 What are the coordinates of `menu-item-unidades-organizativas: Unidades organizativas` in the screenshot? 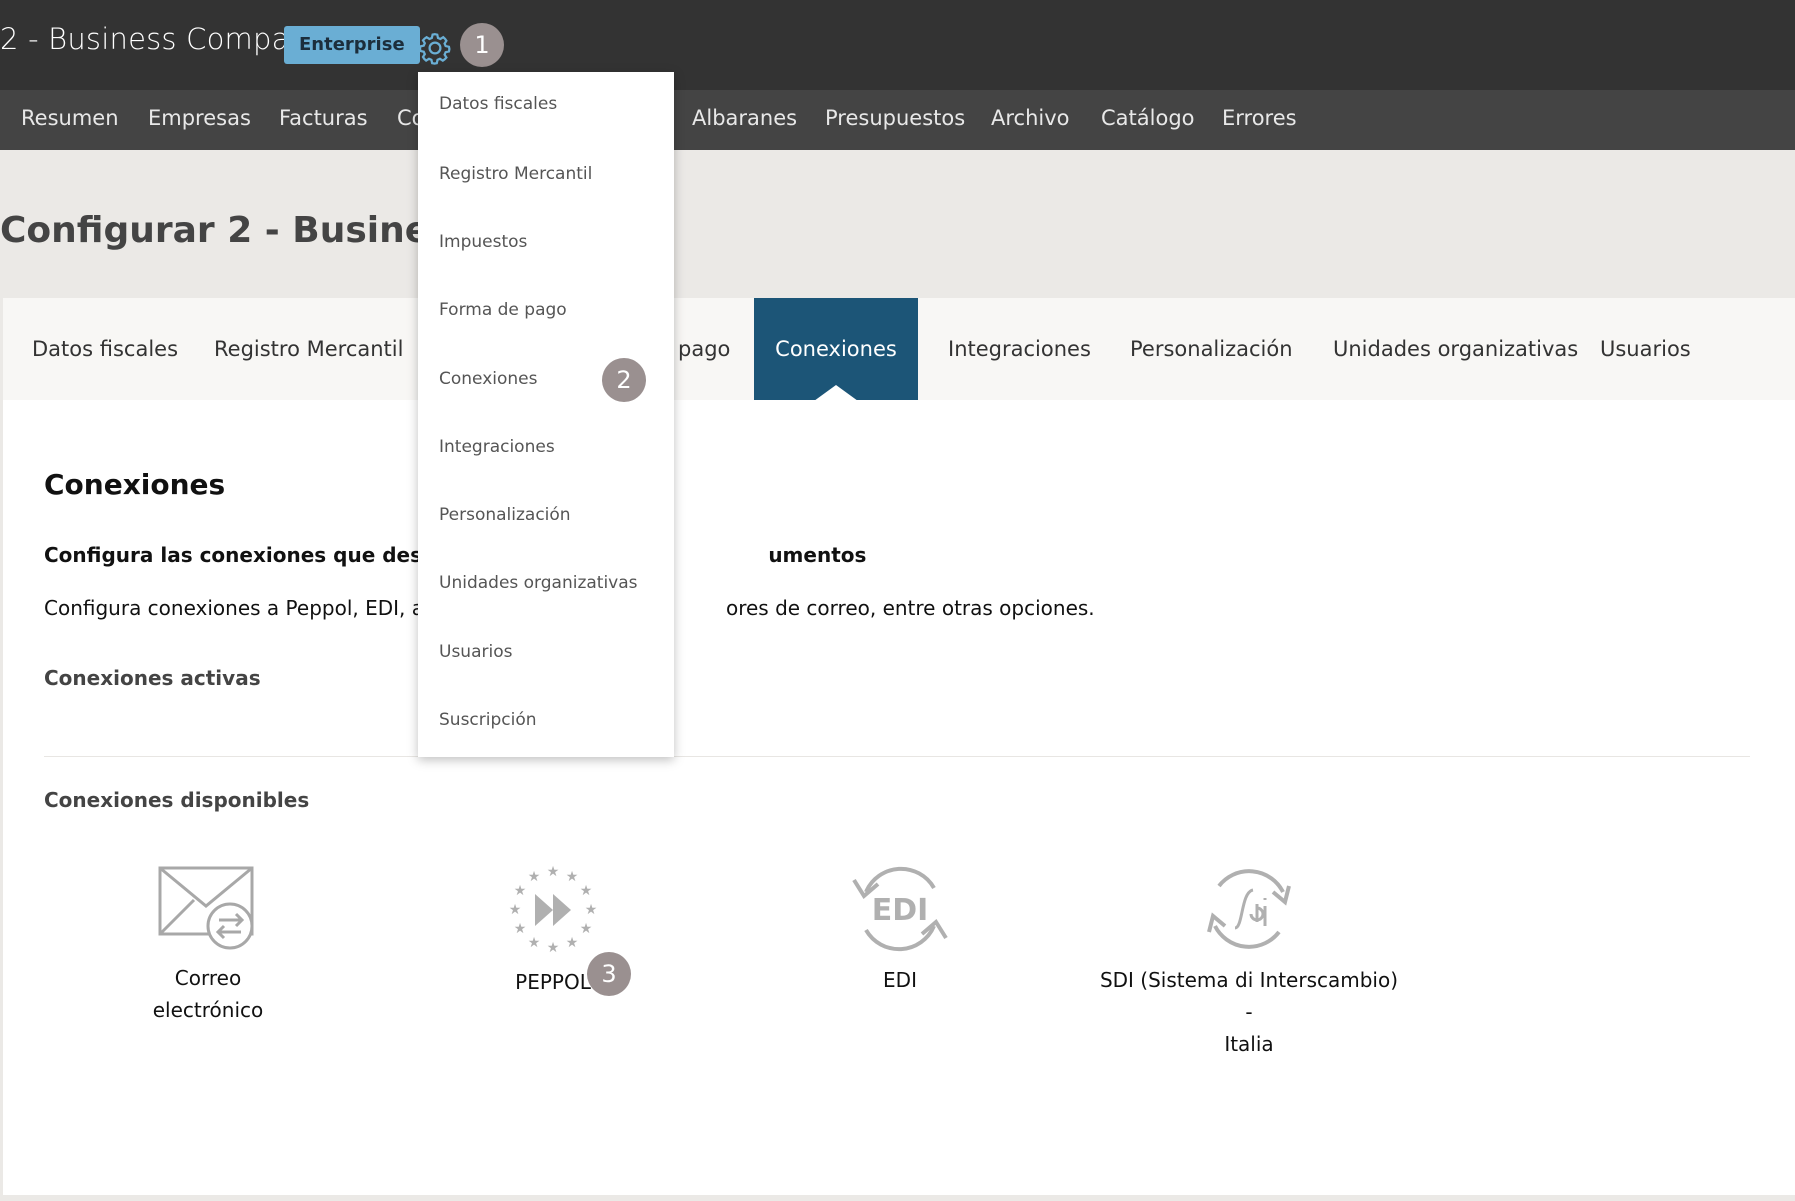 It's located at (538, 583).